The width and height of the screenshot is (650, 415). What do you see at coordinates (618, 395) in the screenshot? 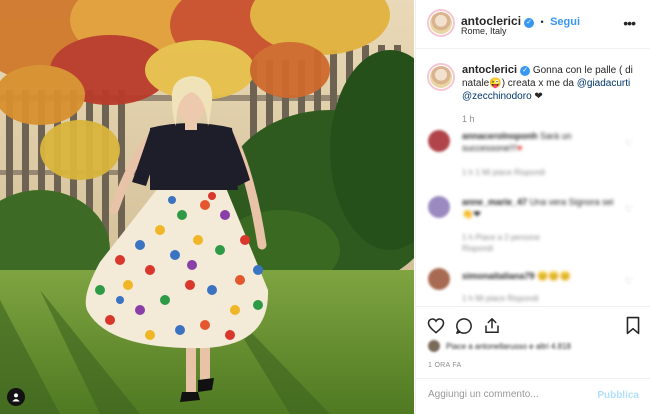
I see `publish-button: Pubblica` at bounding box center [618, 395].